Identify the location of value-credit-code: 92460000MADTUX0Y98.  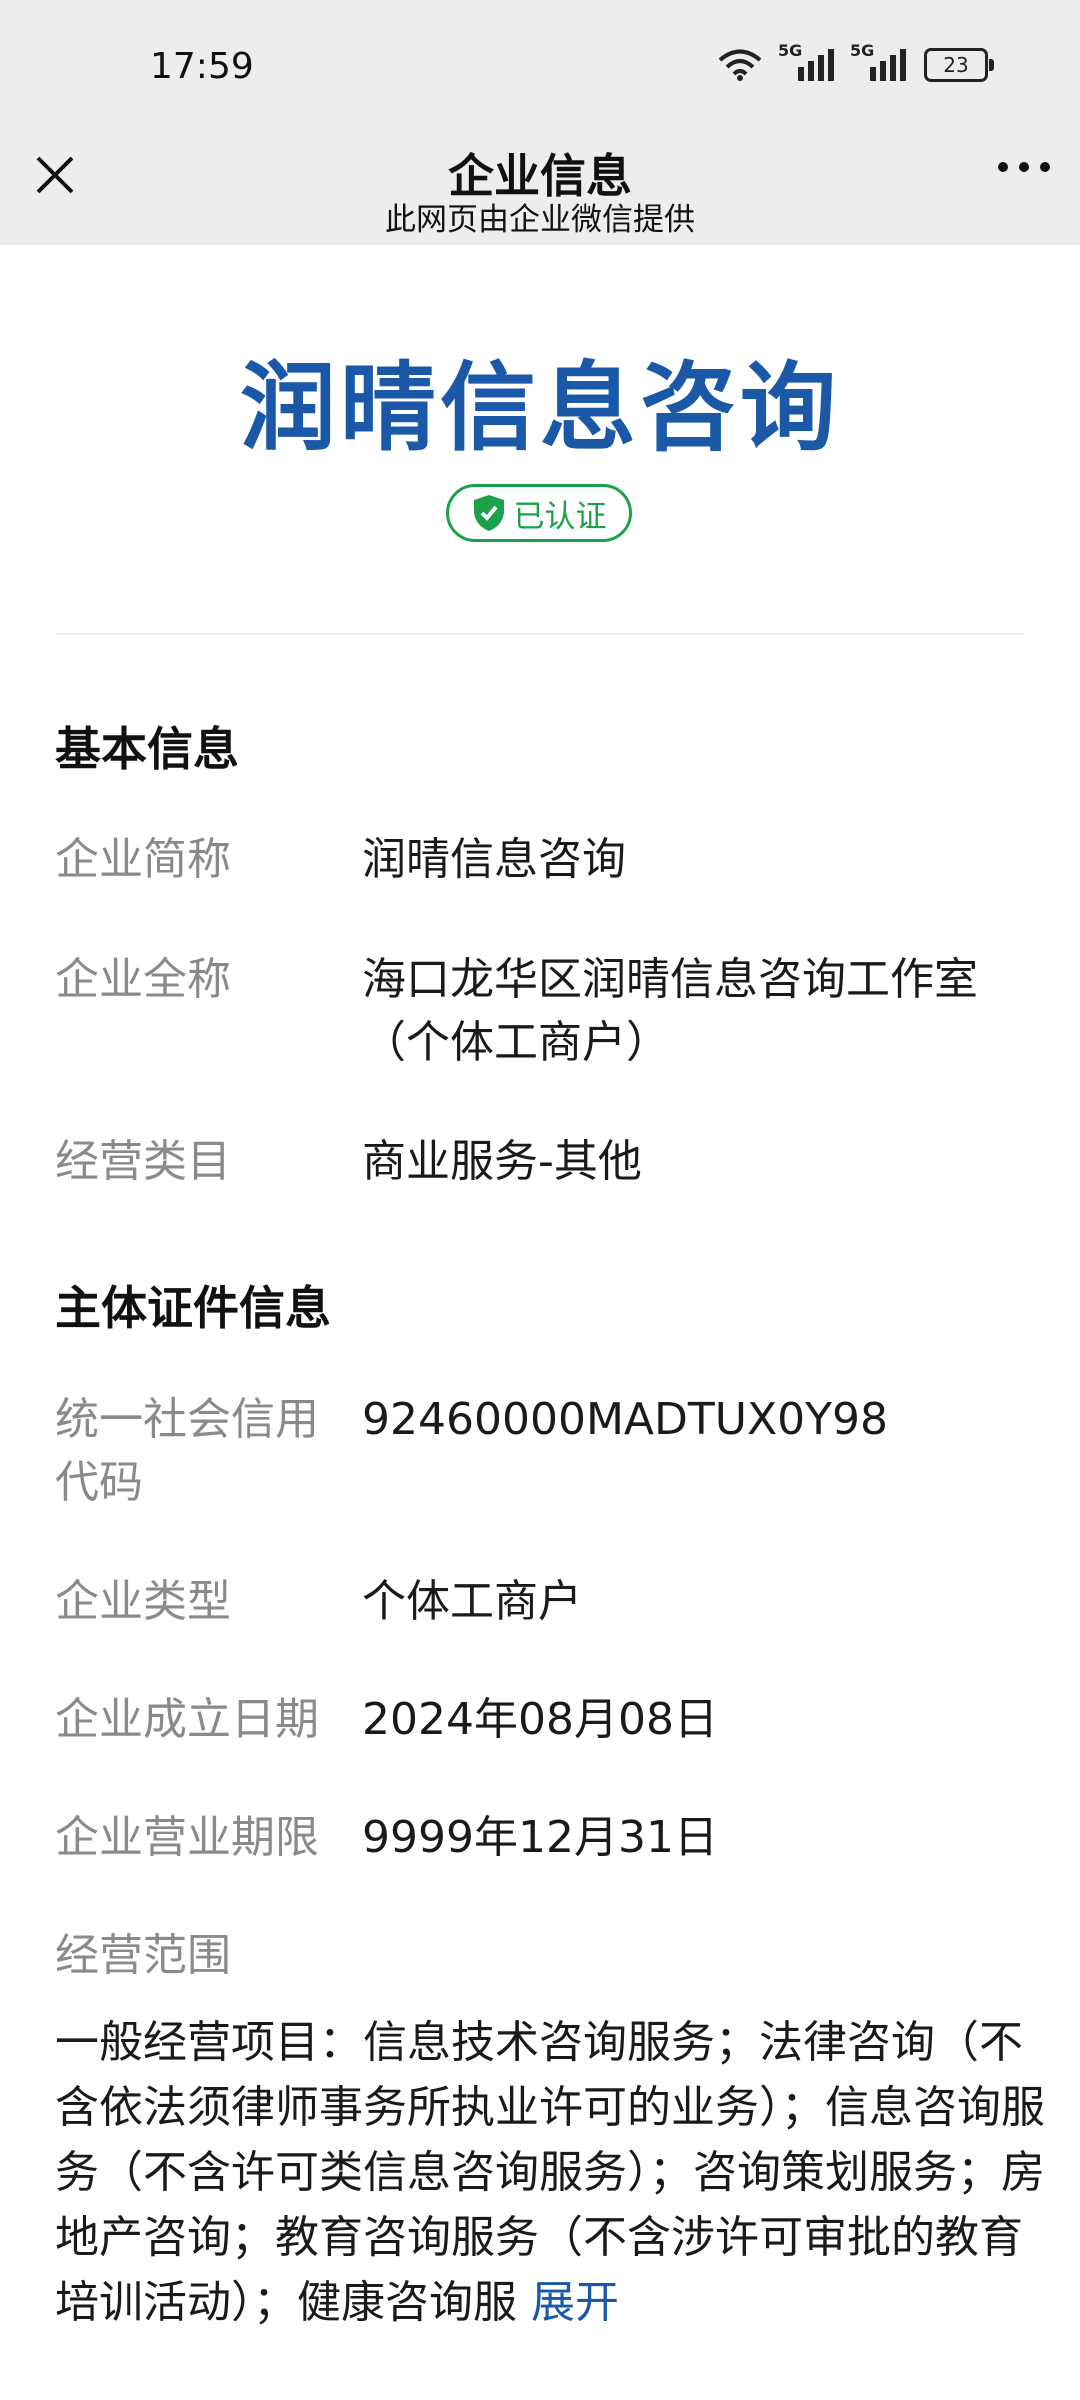
(625, 1419).